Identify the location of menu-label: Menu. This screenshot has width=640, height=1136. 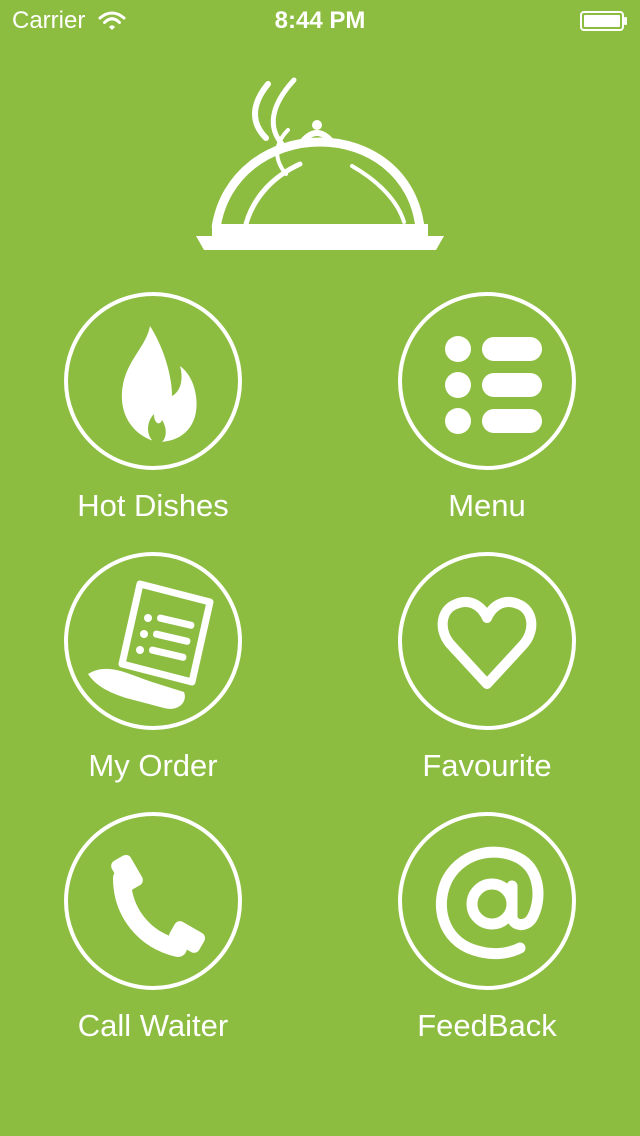
(487, 505).